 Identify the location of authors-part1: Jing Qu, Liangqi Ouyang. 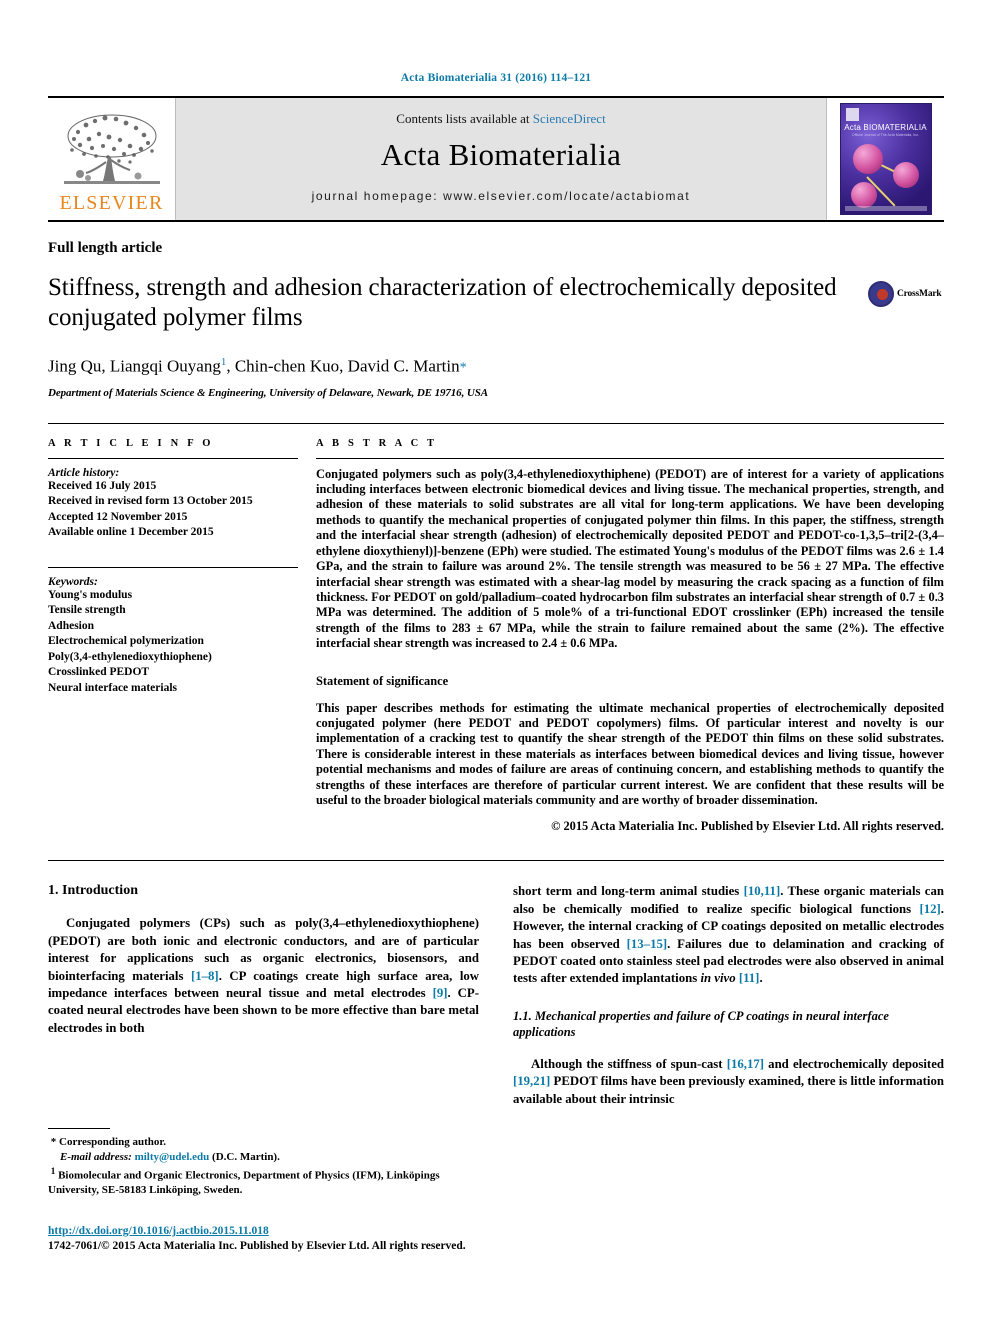
(134, 366).